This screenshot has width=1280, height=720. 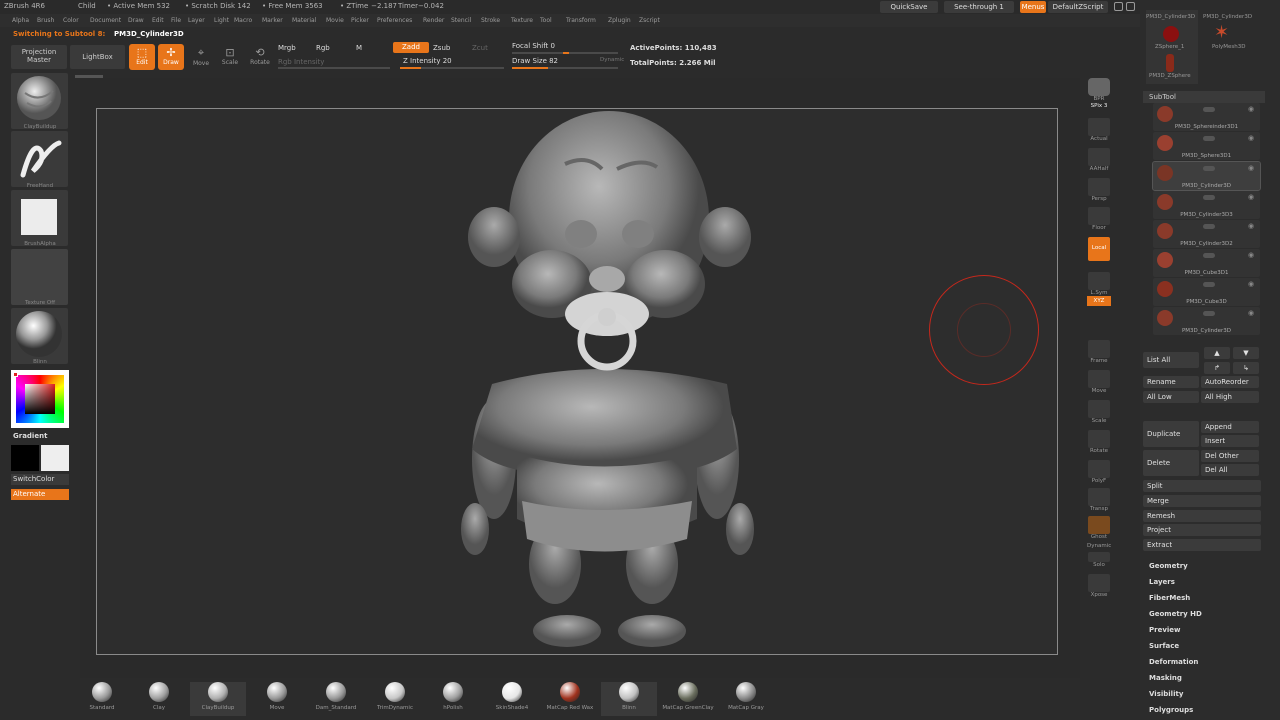 I want to click on brush-item: hPolish, so click(x=453, y=699).